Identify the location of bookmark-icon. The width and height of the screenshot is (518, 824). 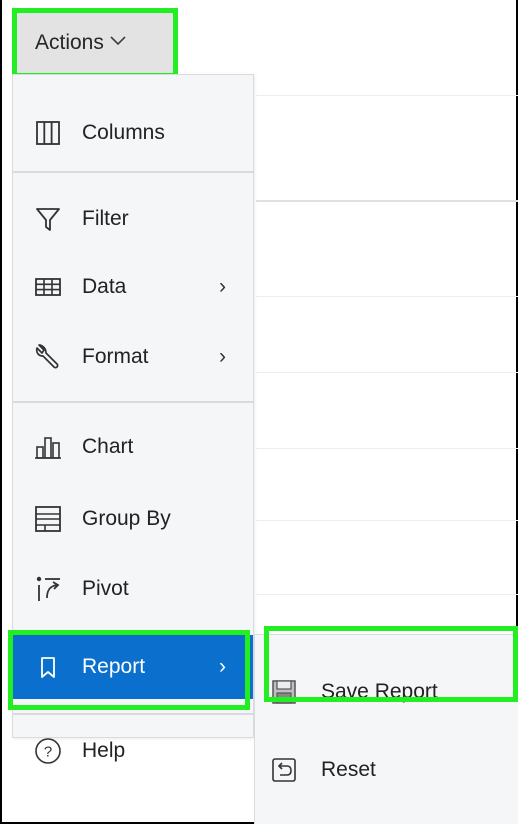
(48, 667).